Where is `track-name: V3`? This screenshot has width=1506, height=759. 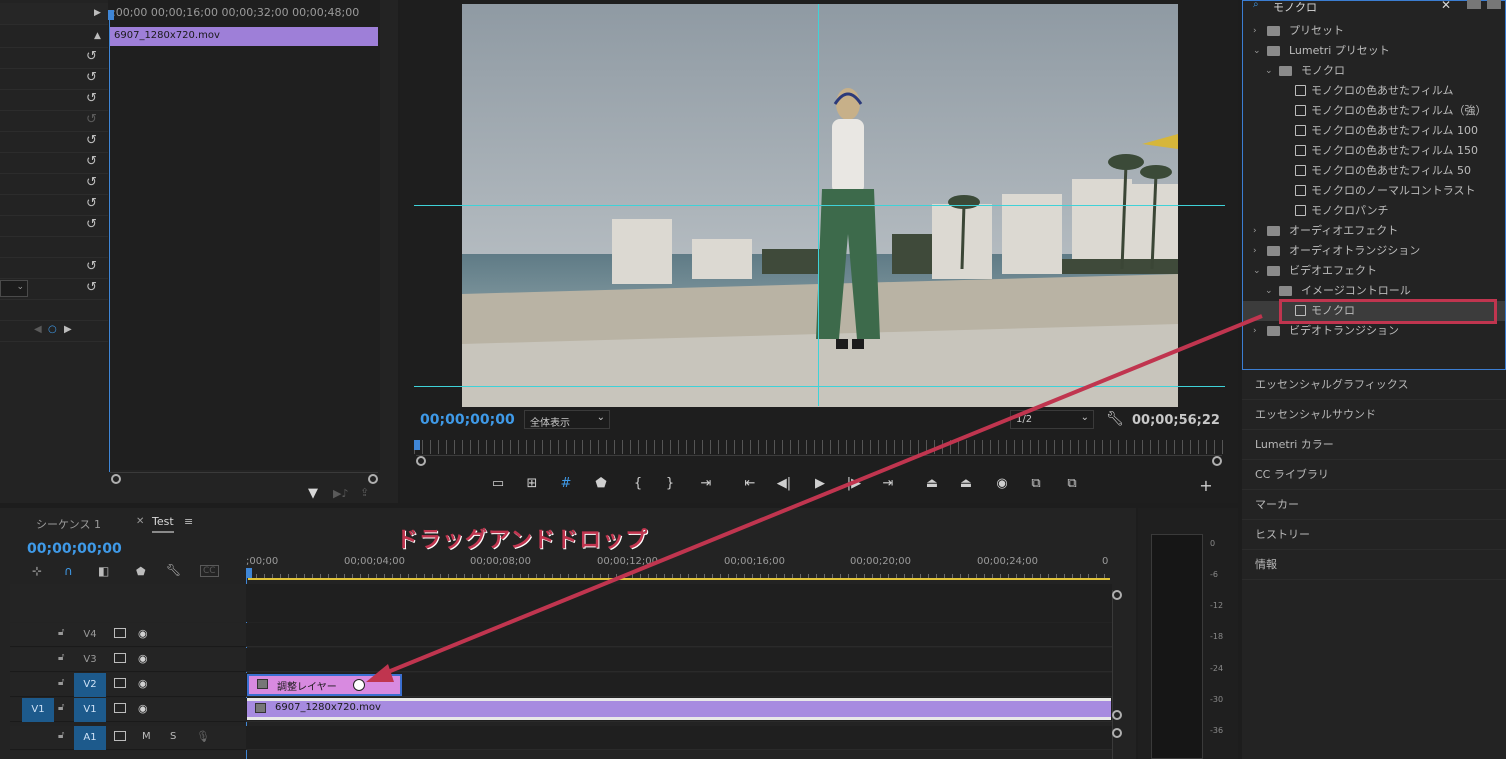
track-name: V3 is located at coordinates (90, 660).